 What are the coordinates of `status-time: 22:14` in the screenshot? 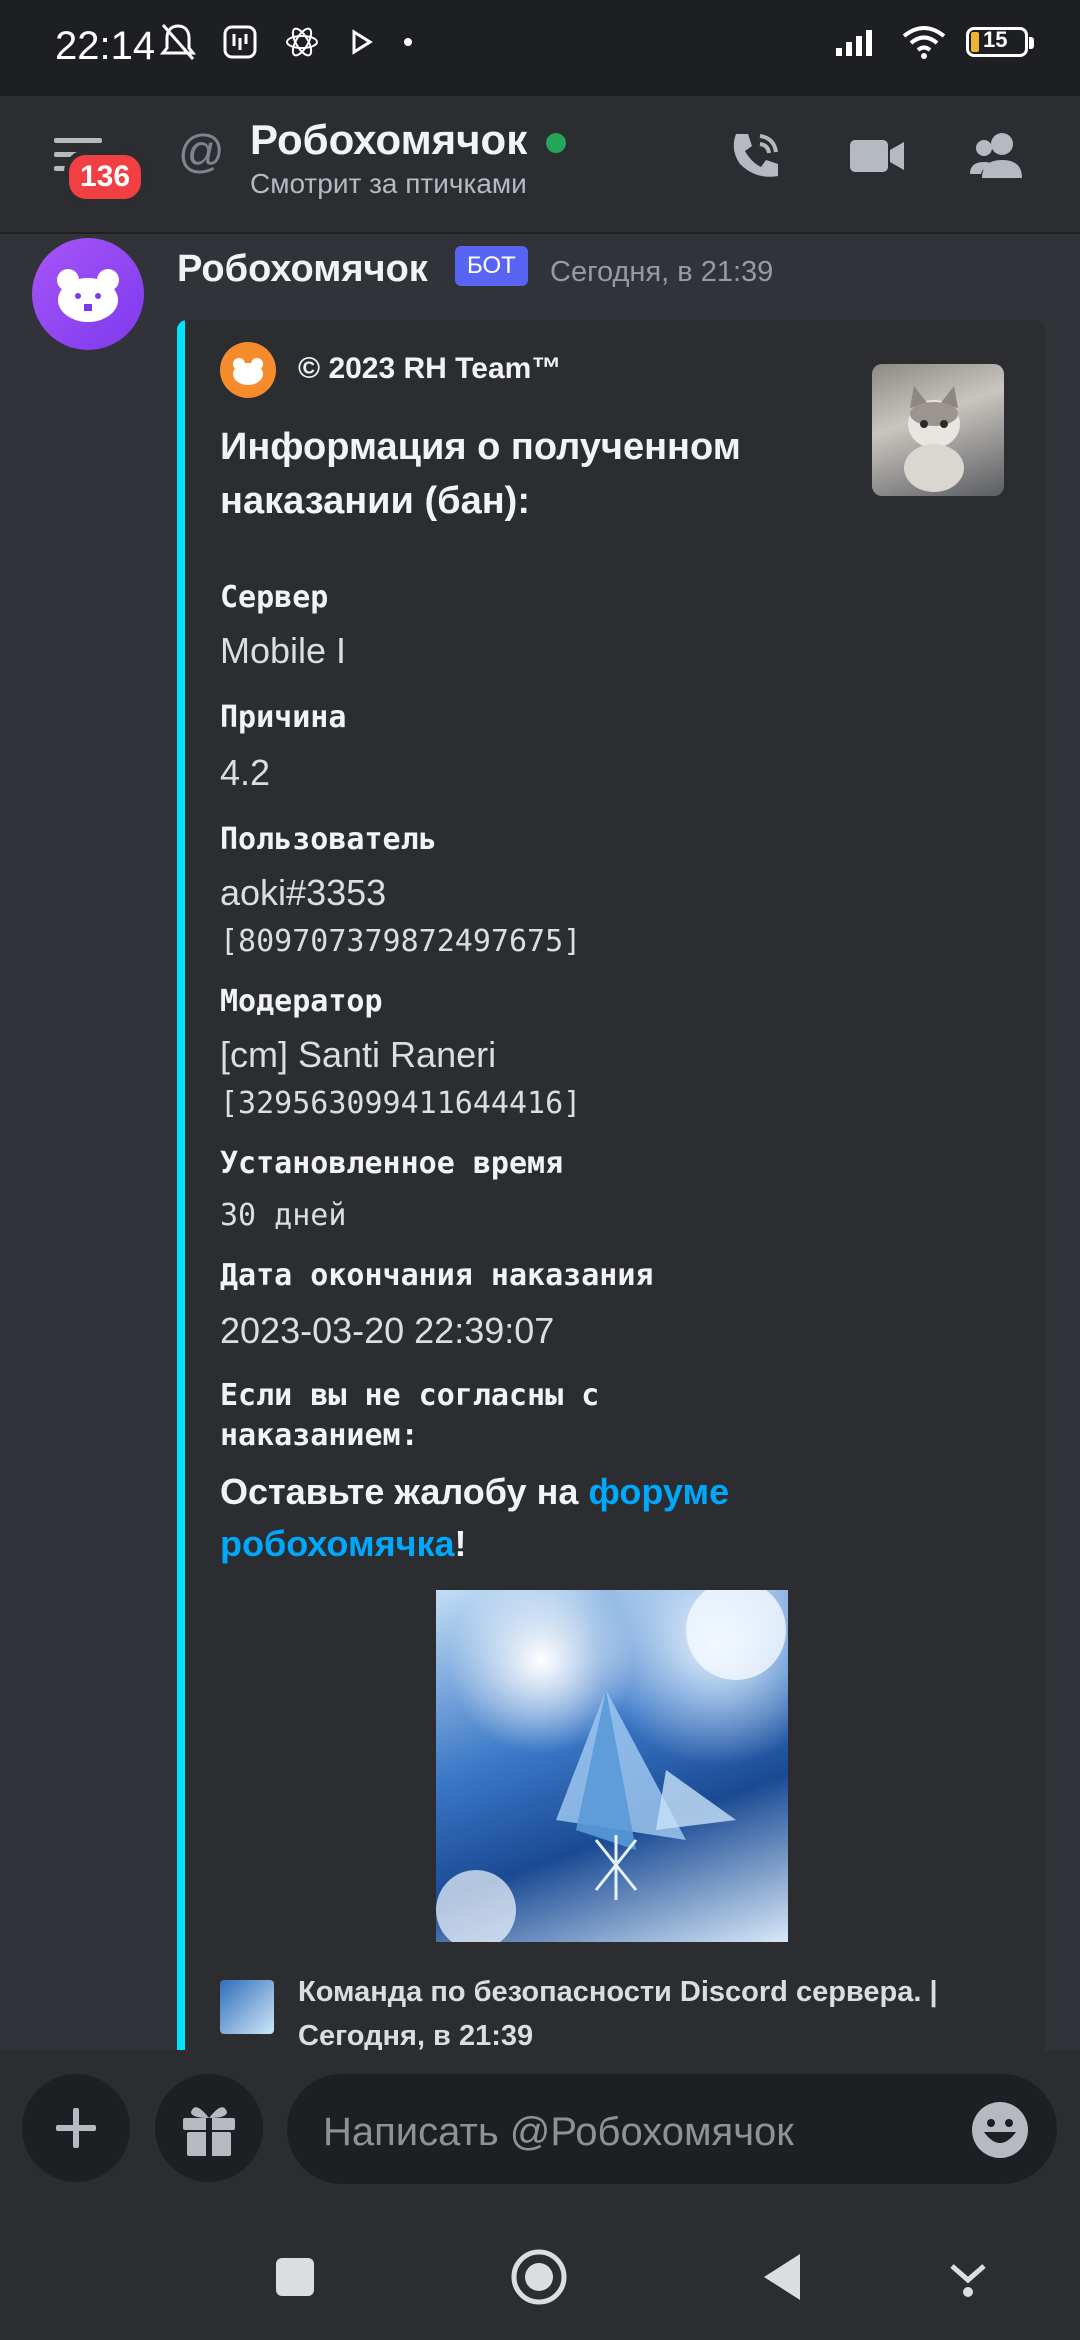 It's located at (105, 46).